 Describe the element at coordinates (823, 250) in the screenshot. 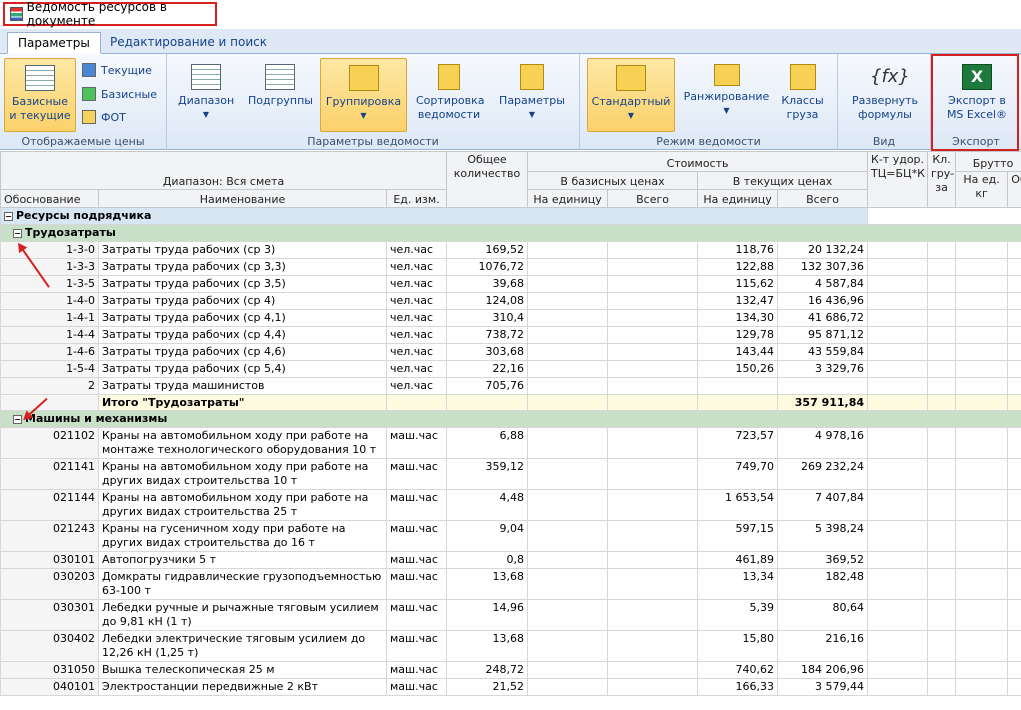

I see `current-total-cell: 20 132,24` at that location.